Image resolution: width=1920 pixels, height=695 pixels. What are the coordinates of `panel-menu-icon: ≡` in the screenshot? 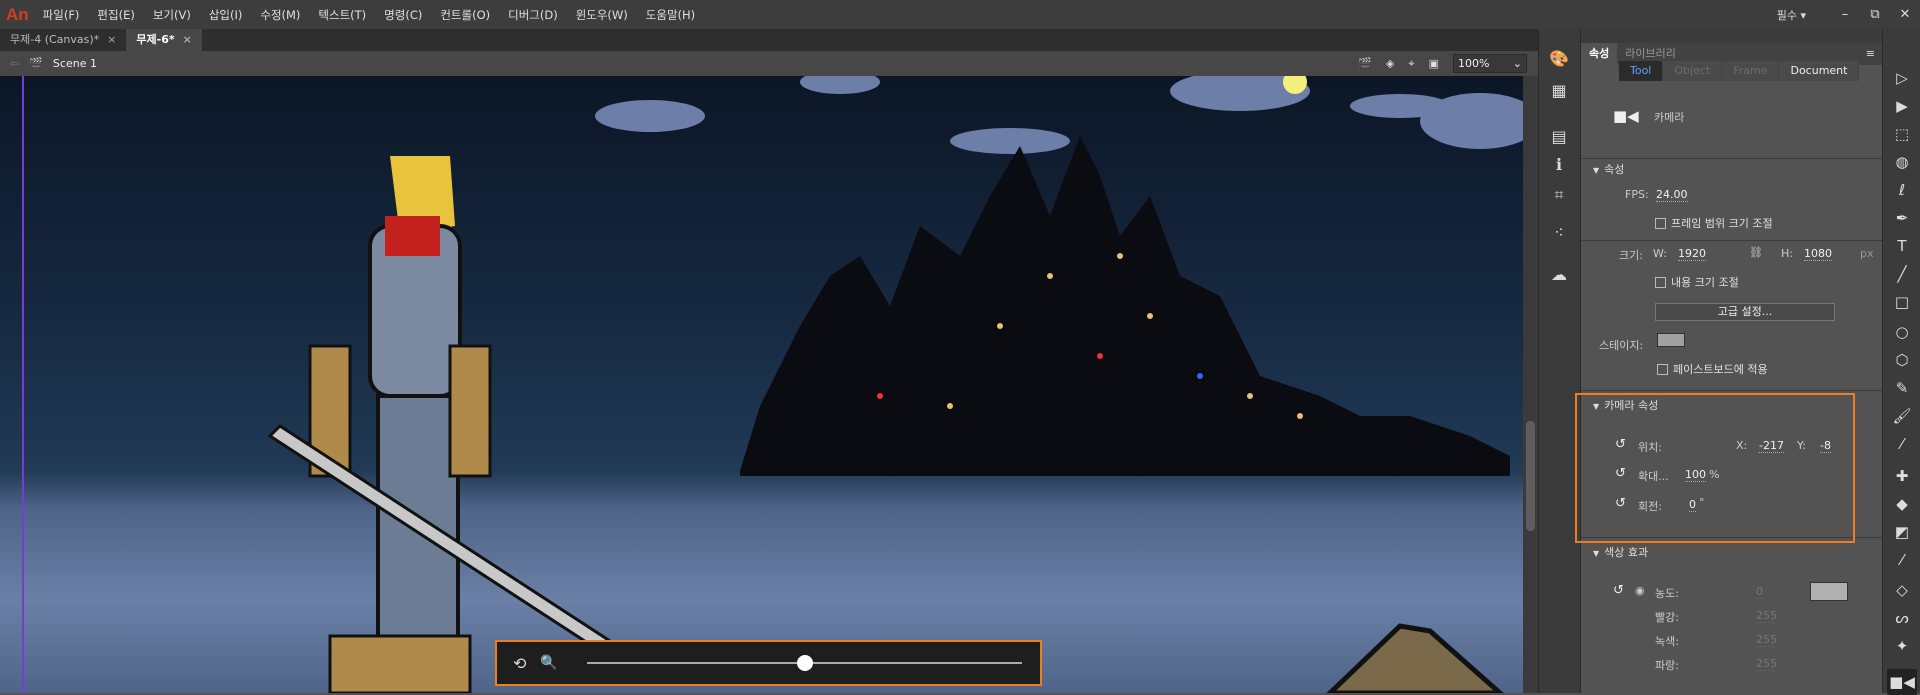 It's located at (1870, 54).